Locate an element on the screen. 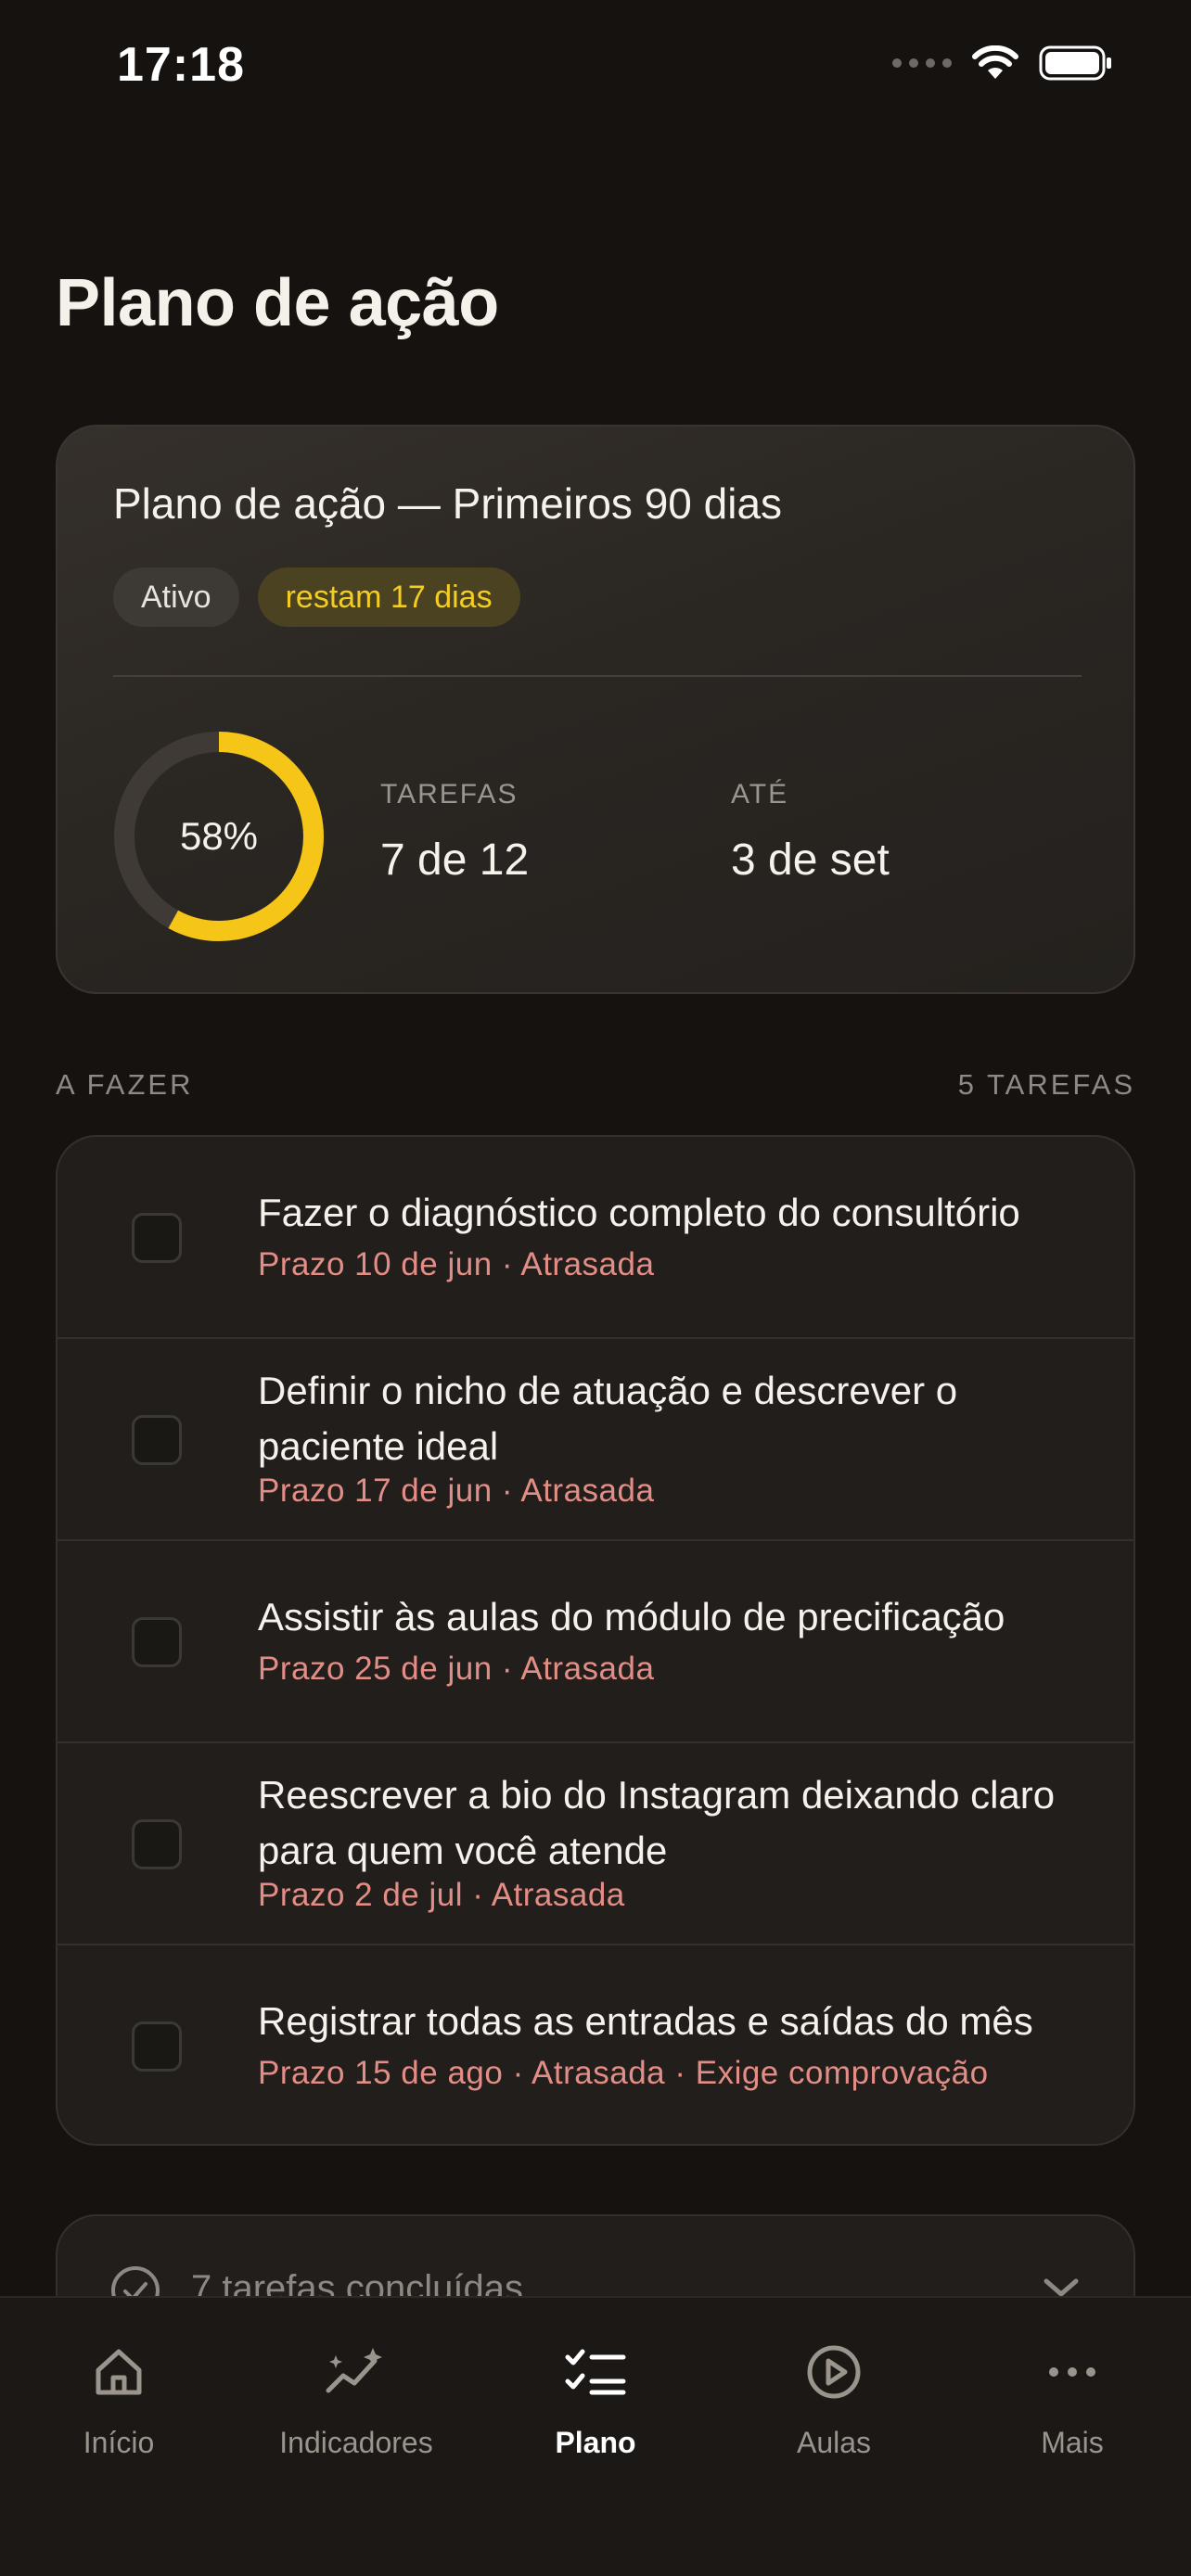 The image size is (1191, 2576). play-circle-icon is located at coordinates (834, 2372).